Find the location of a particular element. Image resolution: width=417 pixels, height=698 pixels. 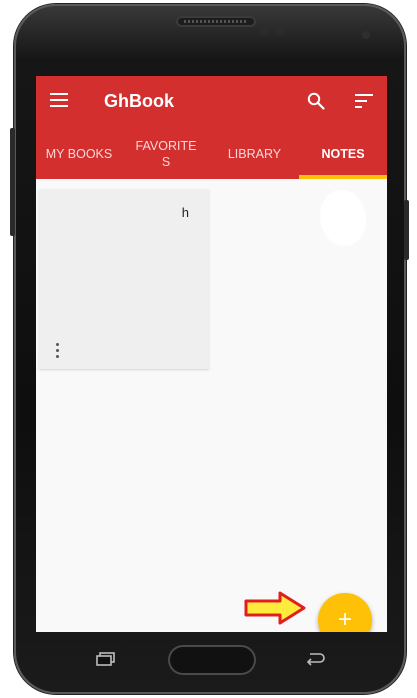

tab-my-books: MY BOOKS is located at coordinates (79, 153).